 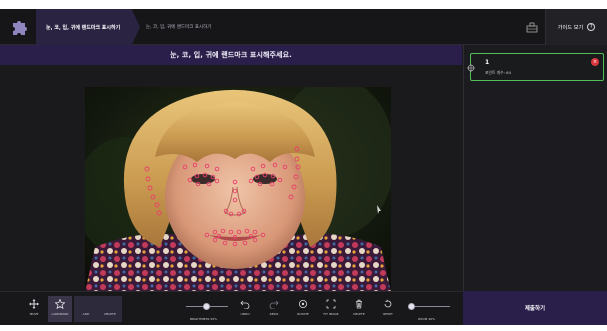 I want to click on move-button: MOVE, so click(x=34, y=309).